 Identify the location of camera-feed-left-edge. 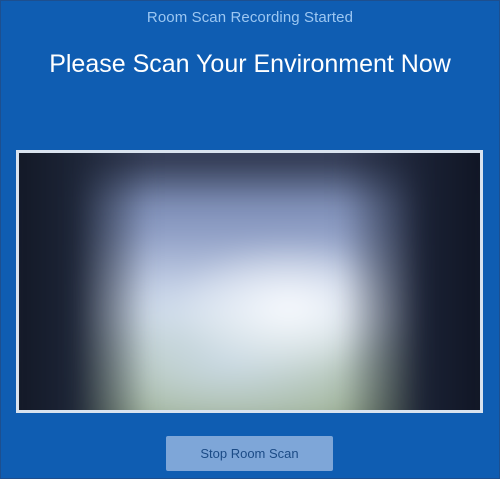
(84, 281).